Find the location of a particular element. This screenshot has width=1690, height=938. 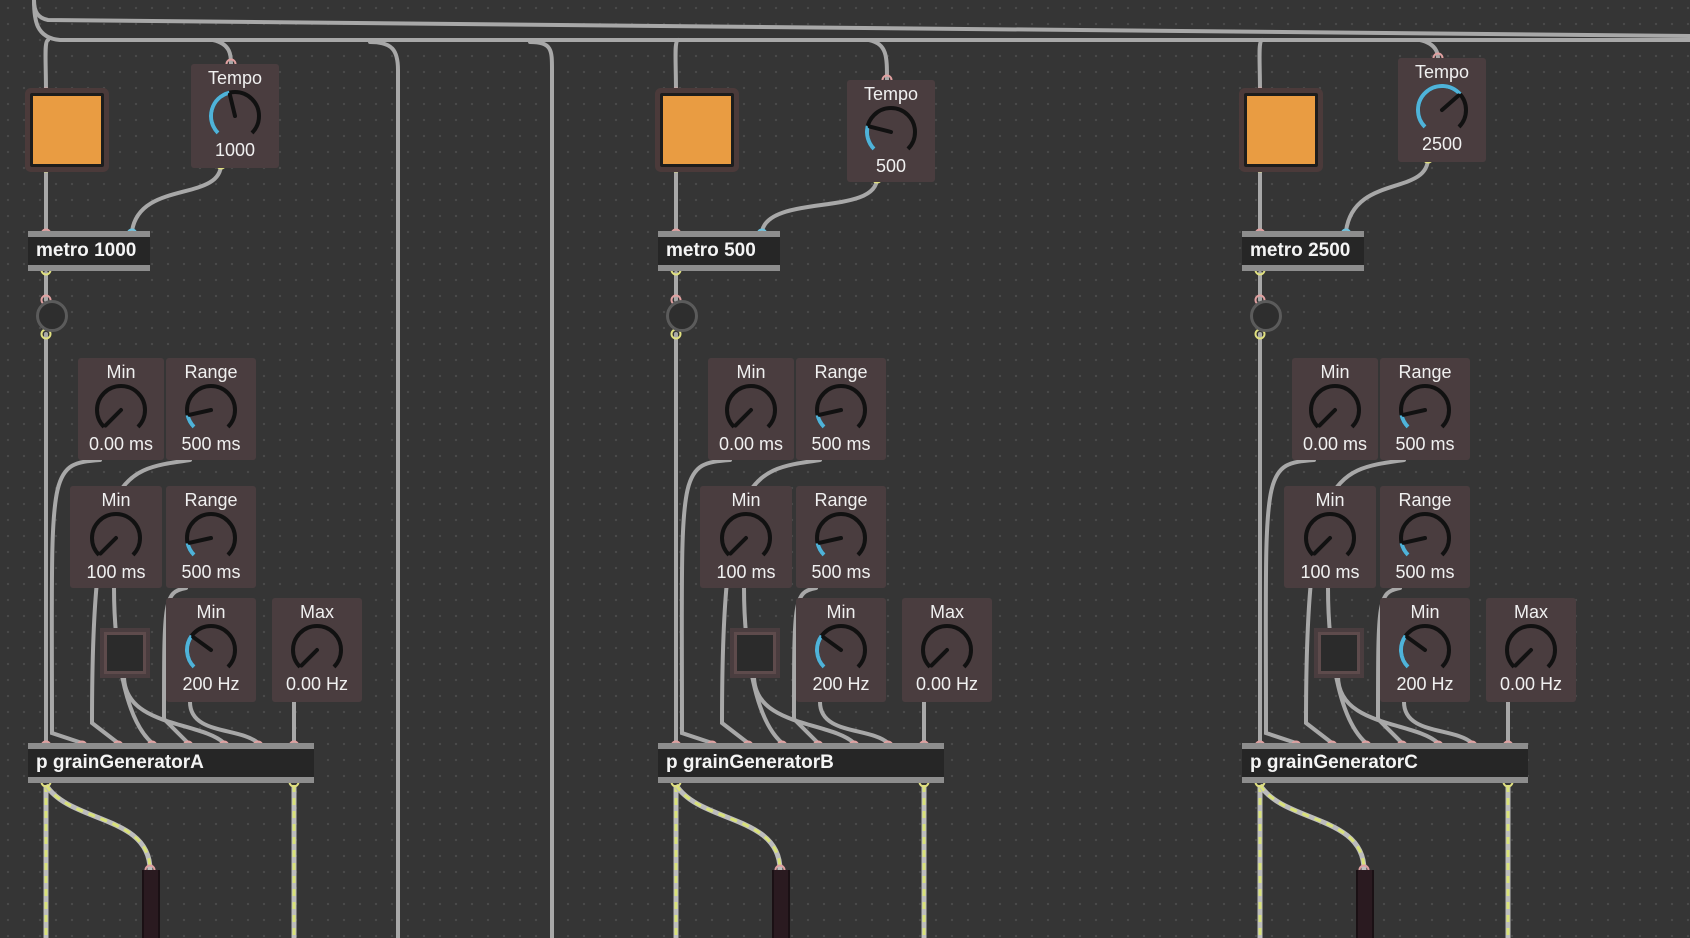

col-c-tempo-value: 2500 is located at coordinates (1442, 144).